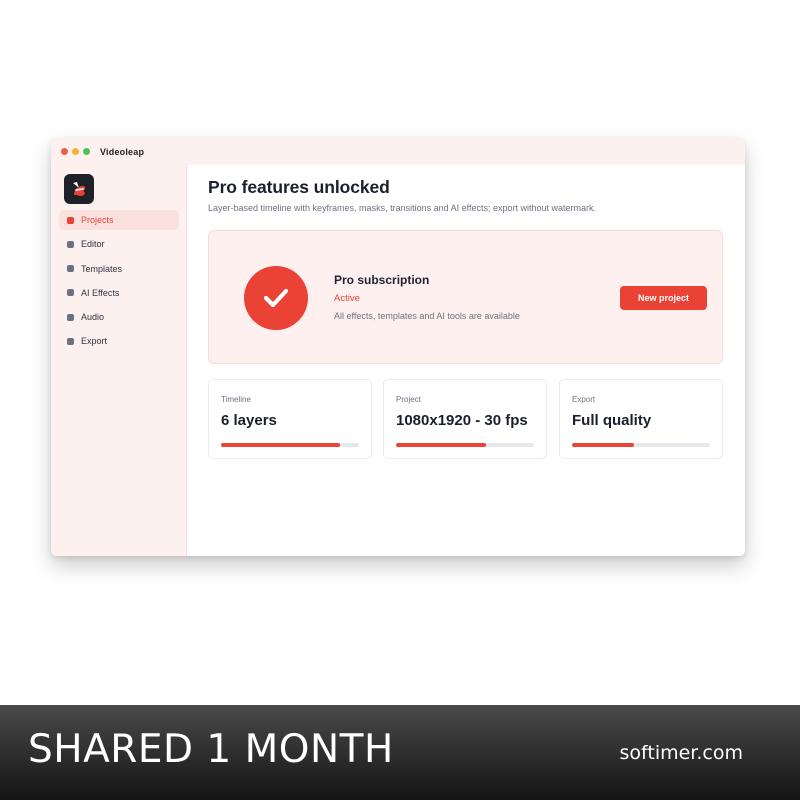  I want to click on sidebar-item-label: Editor, so click(93, 244).